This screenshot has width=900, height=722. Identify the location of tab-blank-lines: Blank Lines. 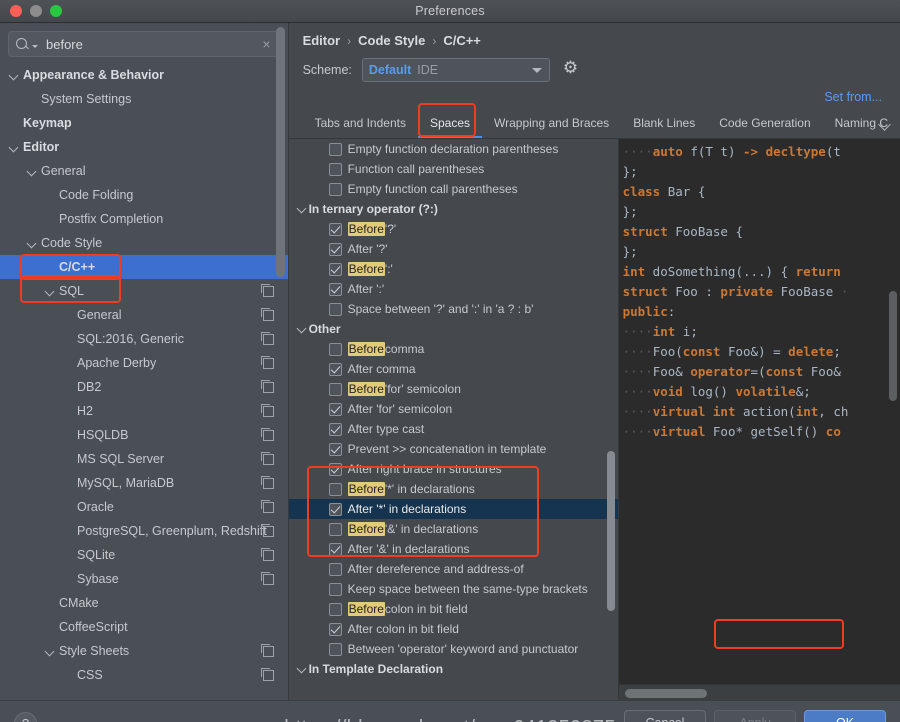
(664, 124).